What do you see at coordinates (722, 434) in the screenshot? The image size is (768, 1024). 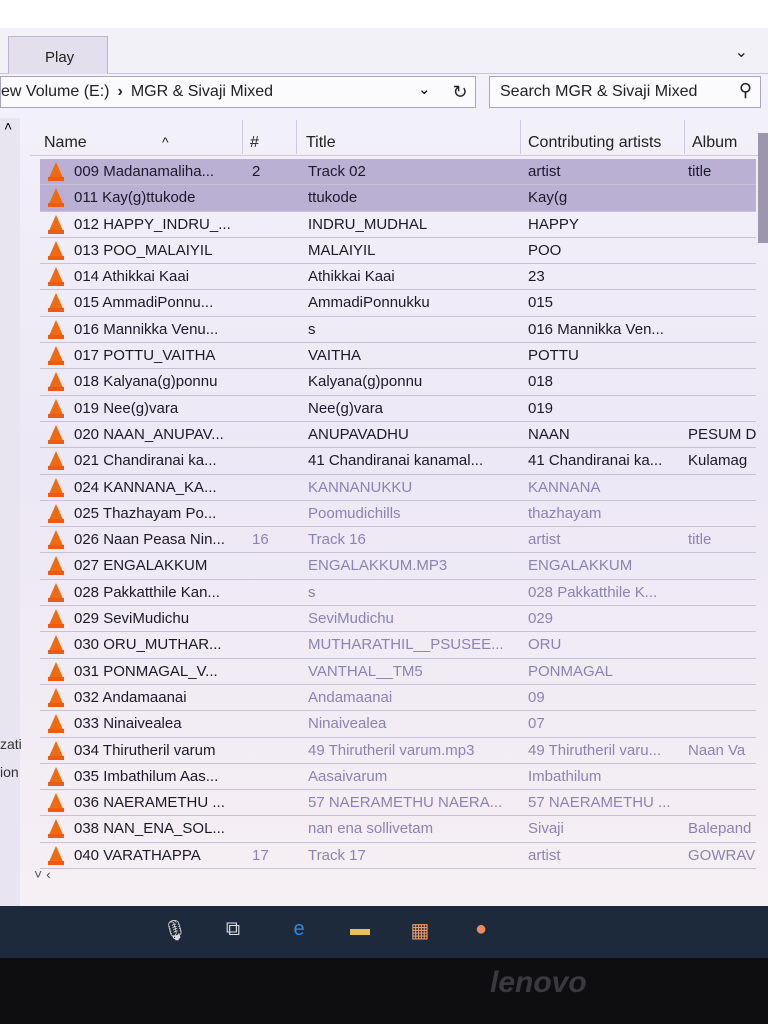 I see `album: PESUM D` at bounding box center [722, 434].